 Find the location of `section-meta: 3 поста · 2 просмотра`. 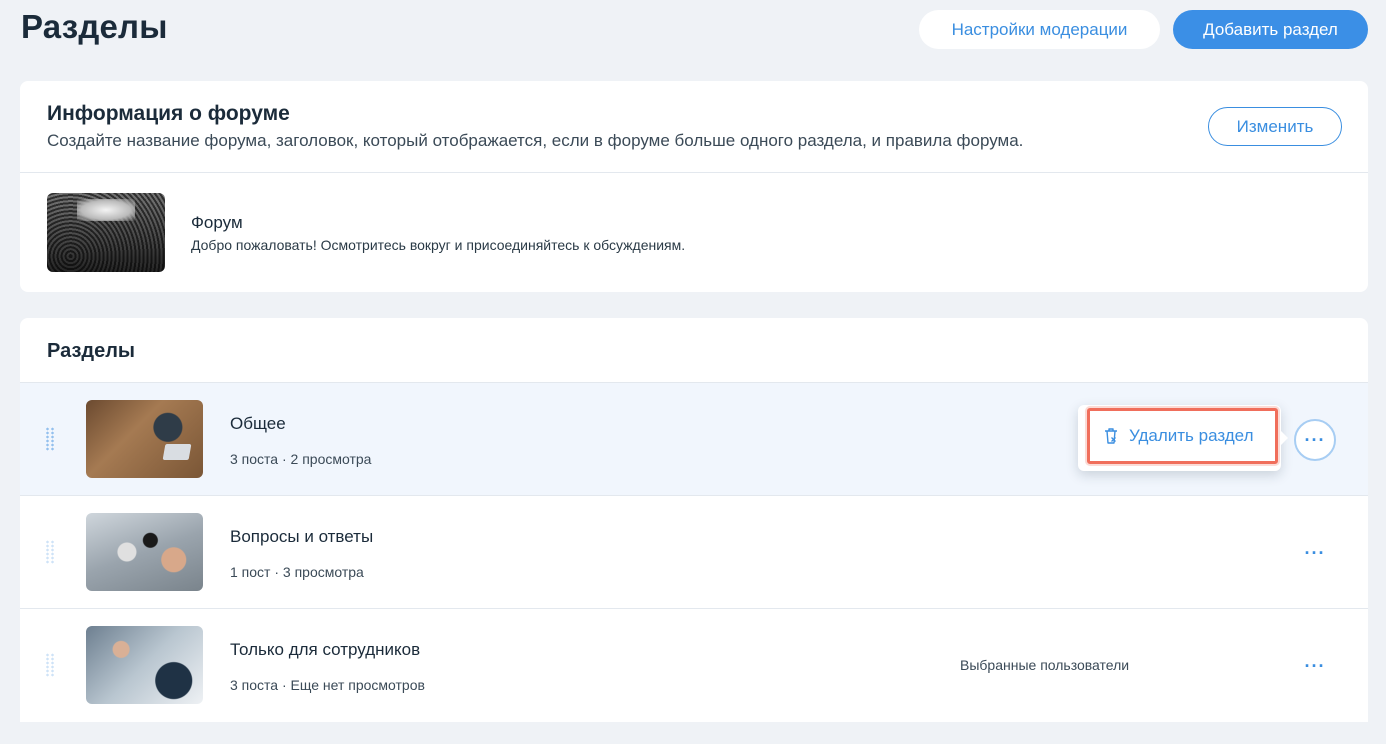

section-meta: 3 поста · 2 просмотра is located at coordinates (301, 459).